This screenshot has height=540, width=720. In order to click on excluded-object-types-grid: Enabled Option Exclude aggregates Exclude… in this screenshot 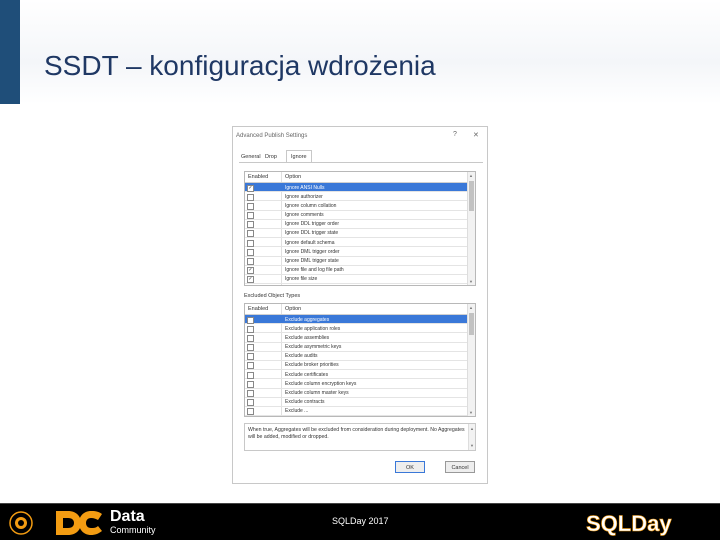, I will do `click(360, 360)`.